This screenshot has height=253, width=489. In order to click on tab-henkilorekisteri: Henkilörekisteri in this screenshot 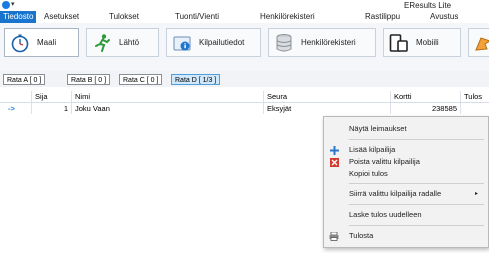, I will do `click(322, 42)`.